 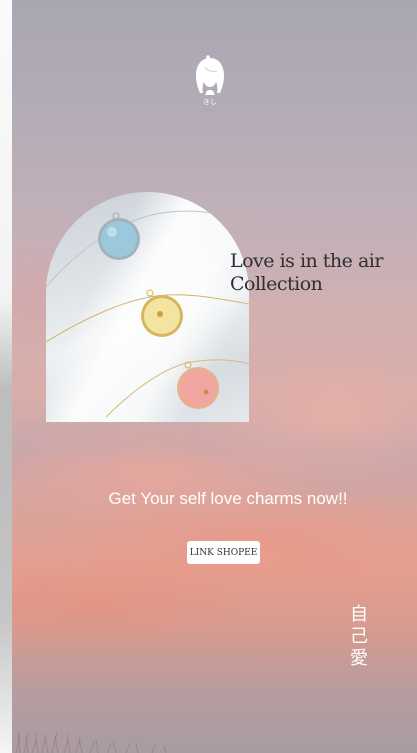 What do you see at coordinates (223, 552) in the screenshot?
I see `shopee-link-button: LINK SHOPEE` at bounding box center [223, 552].